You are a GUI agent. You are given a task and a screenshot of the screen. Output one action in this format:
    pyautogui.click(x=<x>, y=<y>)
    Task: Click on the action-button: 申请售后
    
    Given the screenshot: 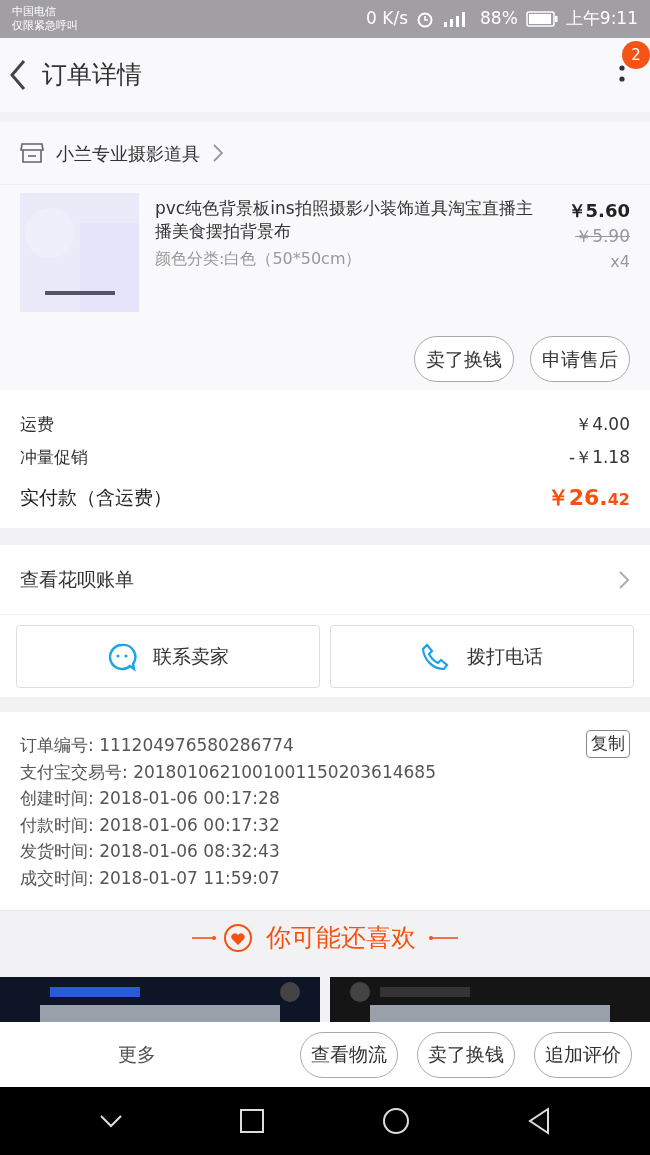 What is the action you would take?
    pyautogui.click(x=580, y=359)
    